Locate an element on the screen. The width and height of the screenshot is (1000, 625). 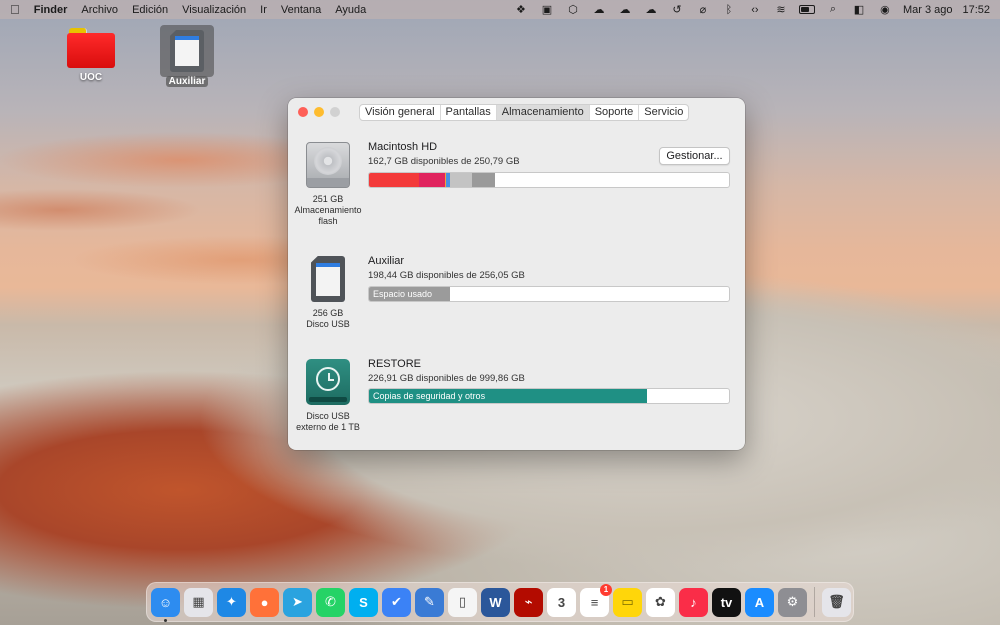
safari-icon: ✦ is located at coordinates (231, 602).